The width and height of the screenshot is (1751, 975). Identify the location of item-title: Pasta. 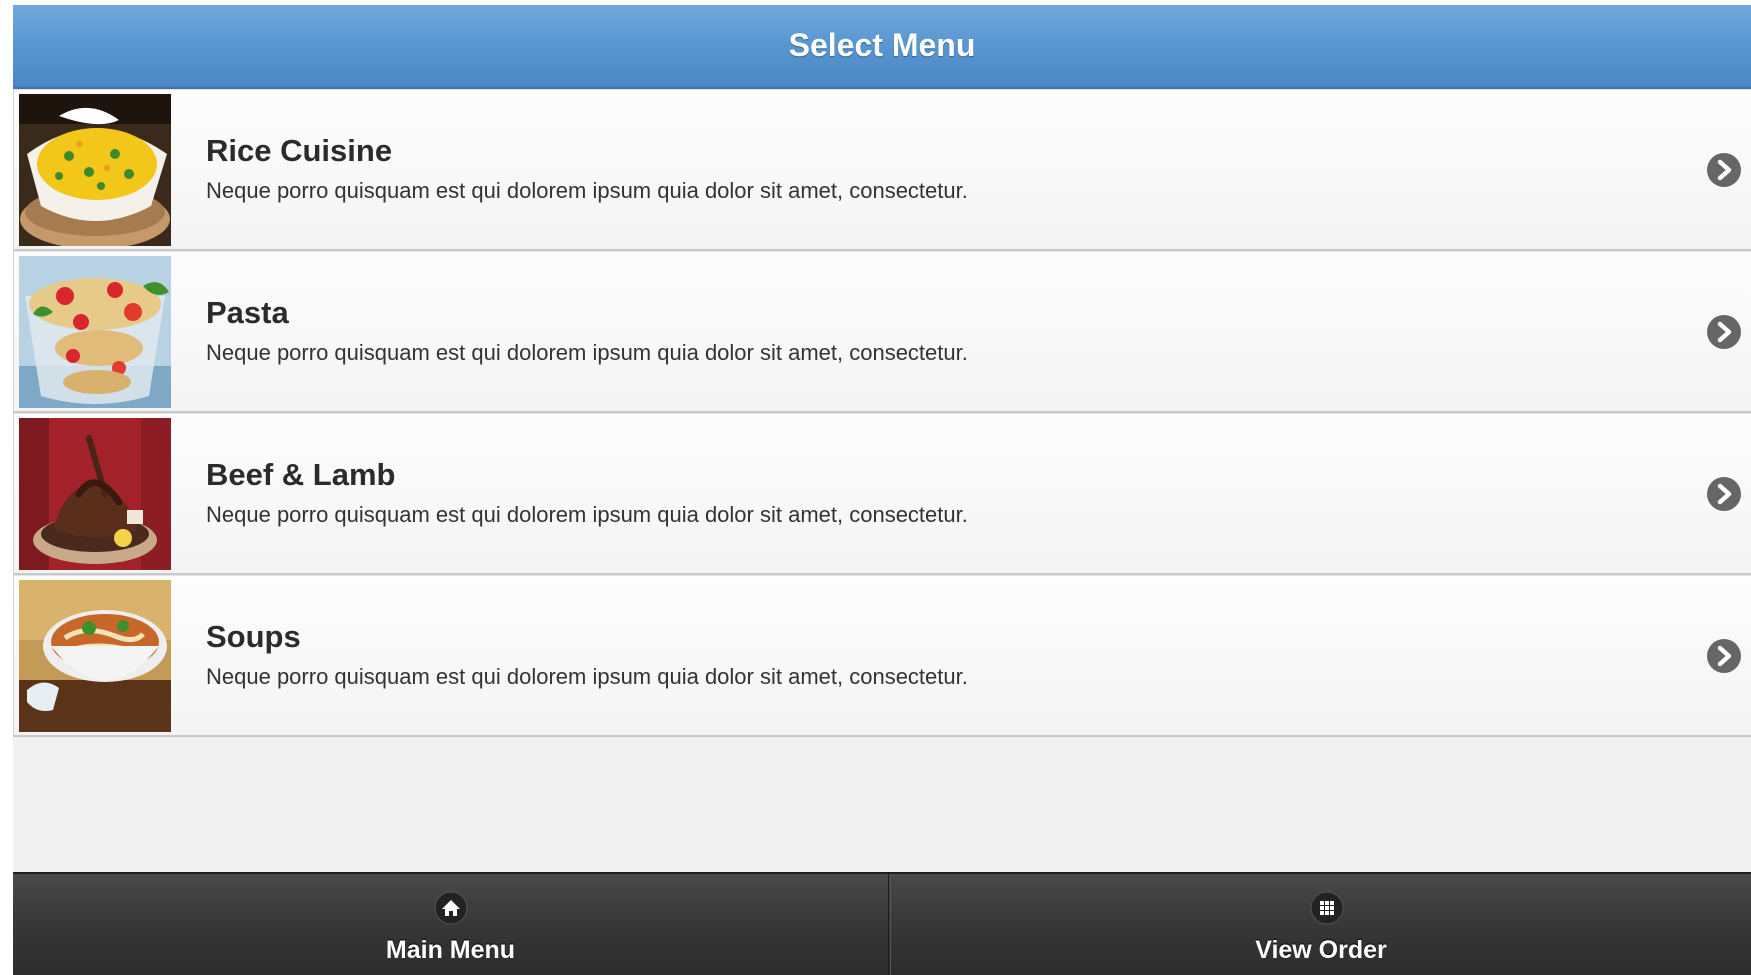
(247, 312).